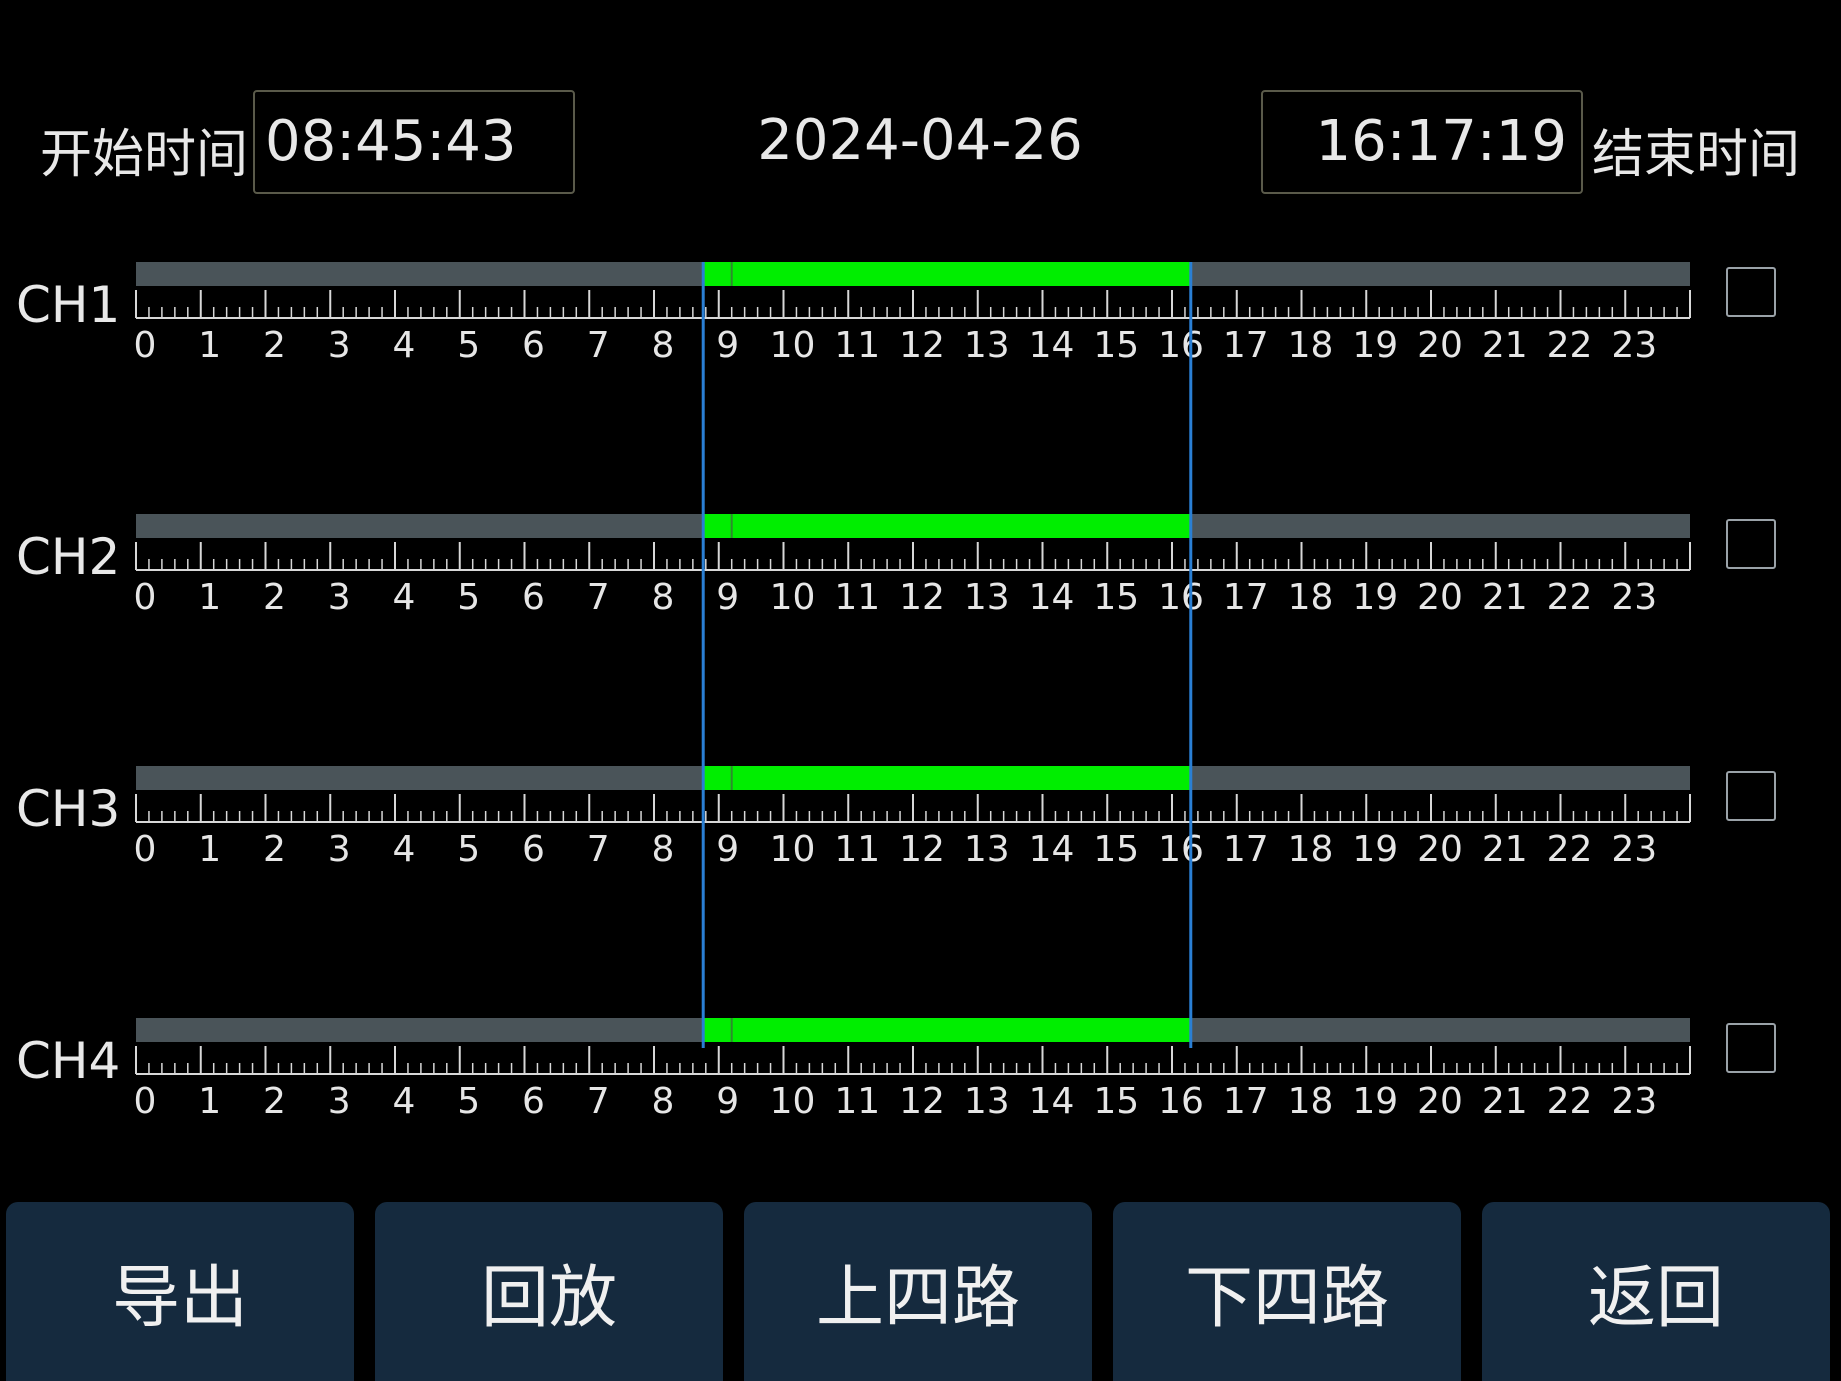 This screenshot has width=1841, height=1381. What do you see at coordinates (1181, 597) in the screenshot?
I see `ch2-hour-label: 16` at bounding box center [1181, 597].